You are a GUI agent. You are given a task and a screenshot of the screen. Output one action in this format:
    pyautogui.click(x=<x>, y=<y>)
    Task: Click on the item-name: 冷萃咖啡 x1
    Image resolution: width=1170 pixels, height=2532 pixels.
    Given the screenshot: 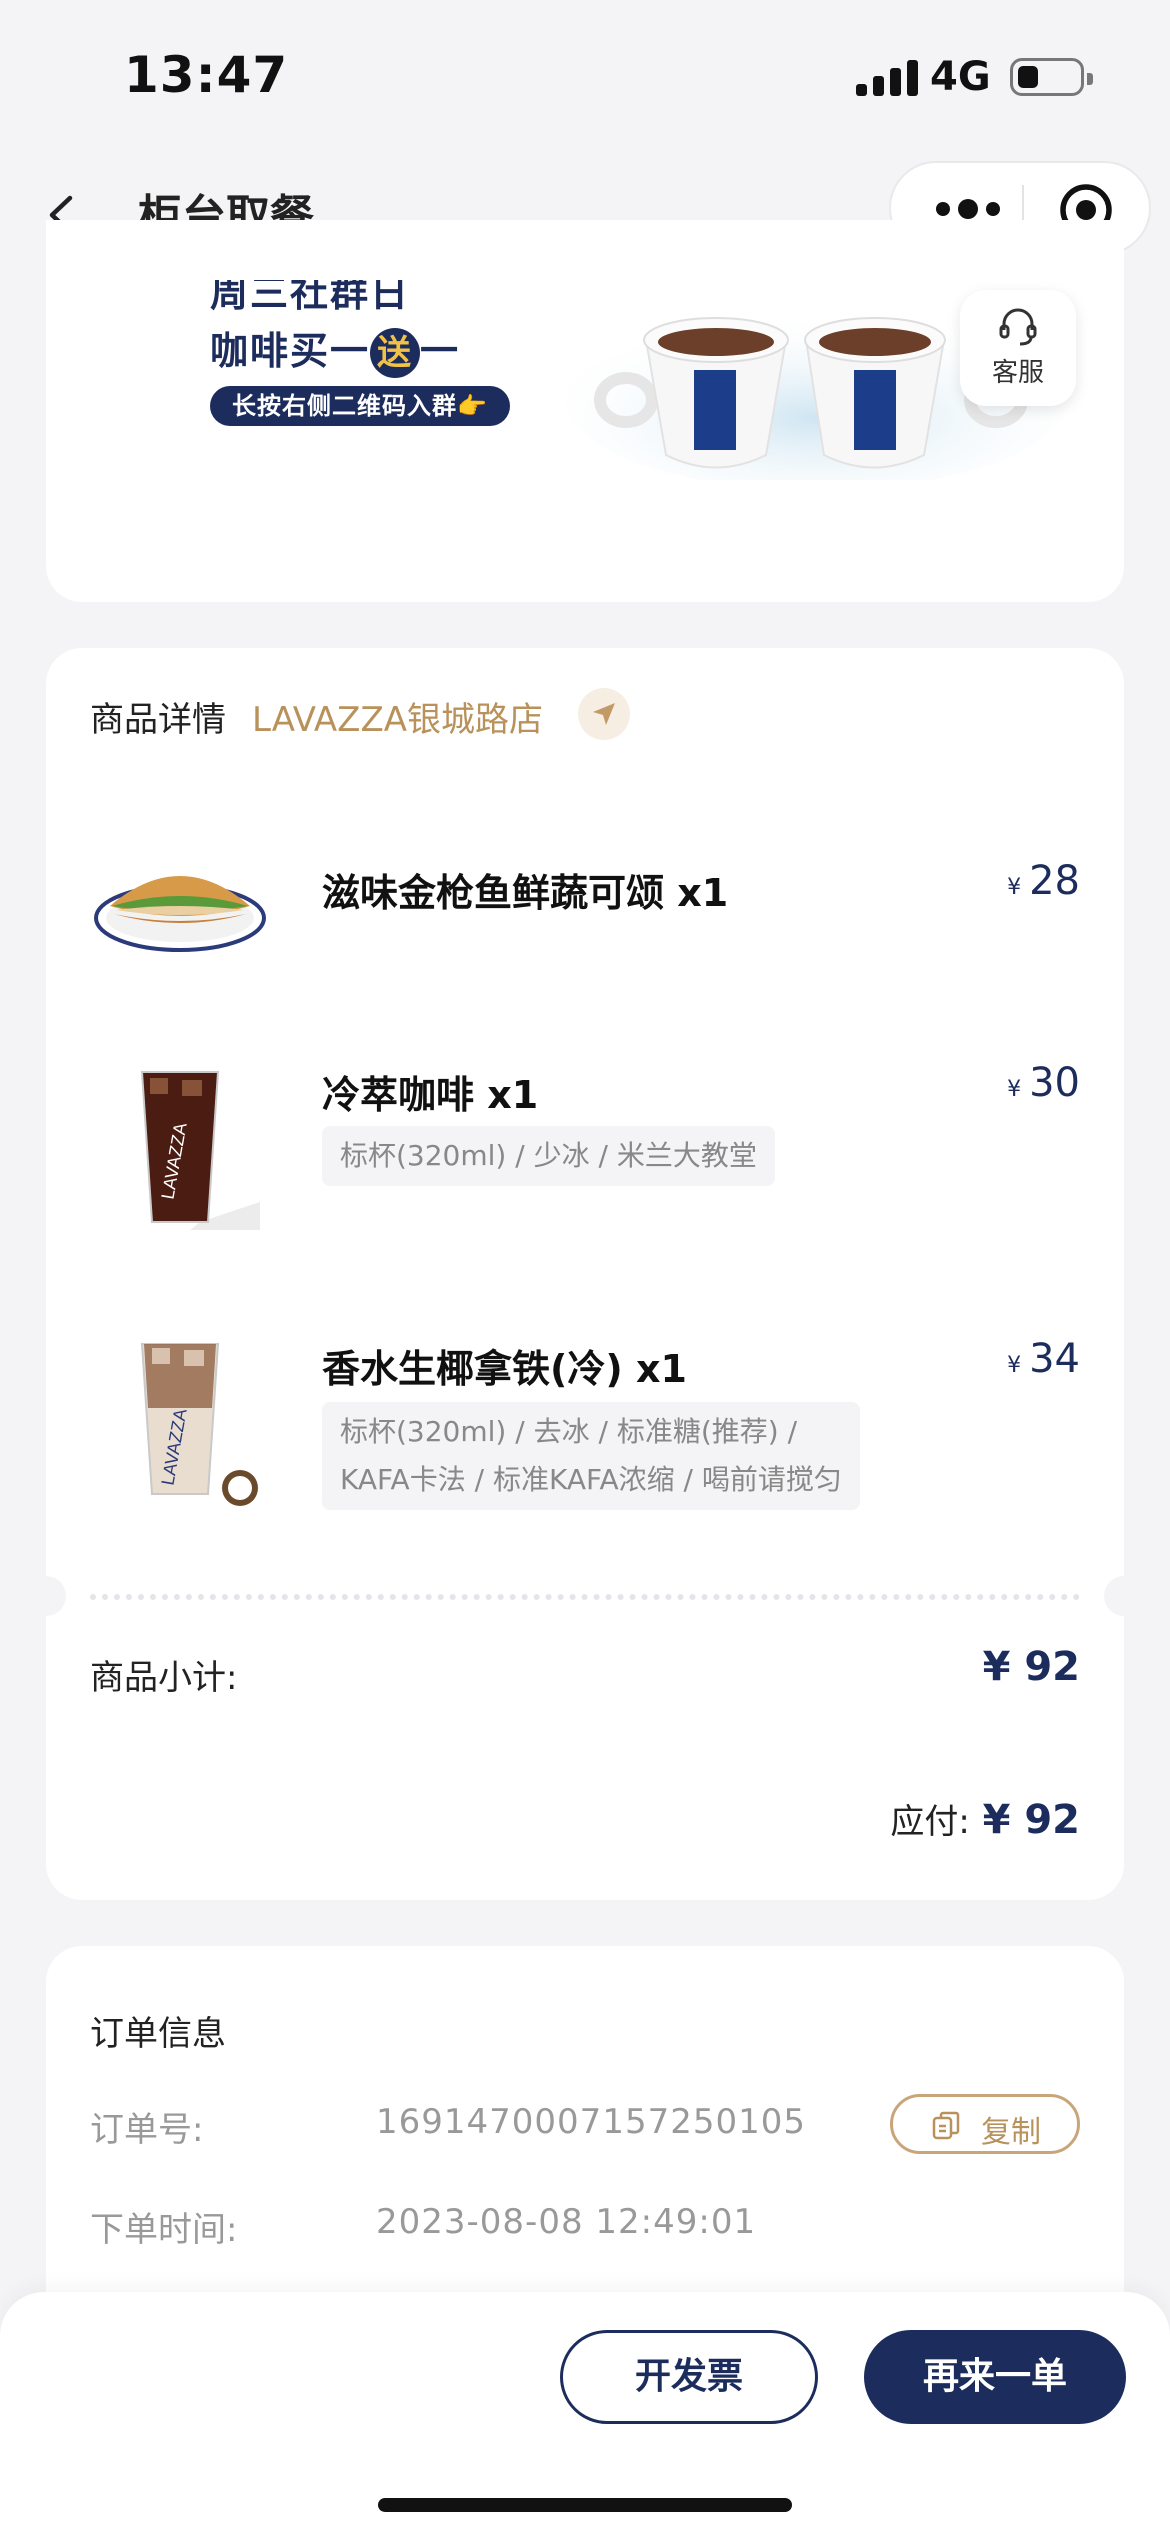 What is the action you would take?
    pyautogui.click(x=430, y=1095)
    